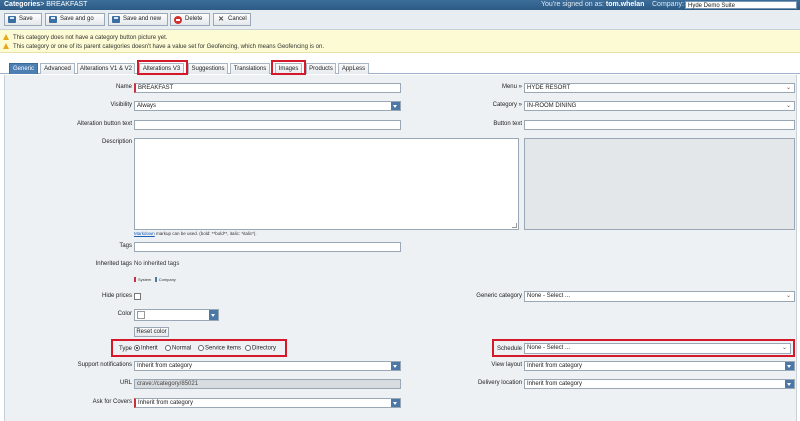 The image size is (800, 421). Describe the element at coordinates (267, 384) in the screenshot. I see `url-input: crave://category/85021` at that location.